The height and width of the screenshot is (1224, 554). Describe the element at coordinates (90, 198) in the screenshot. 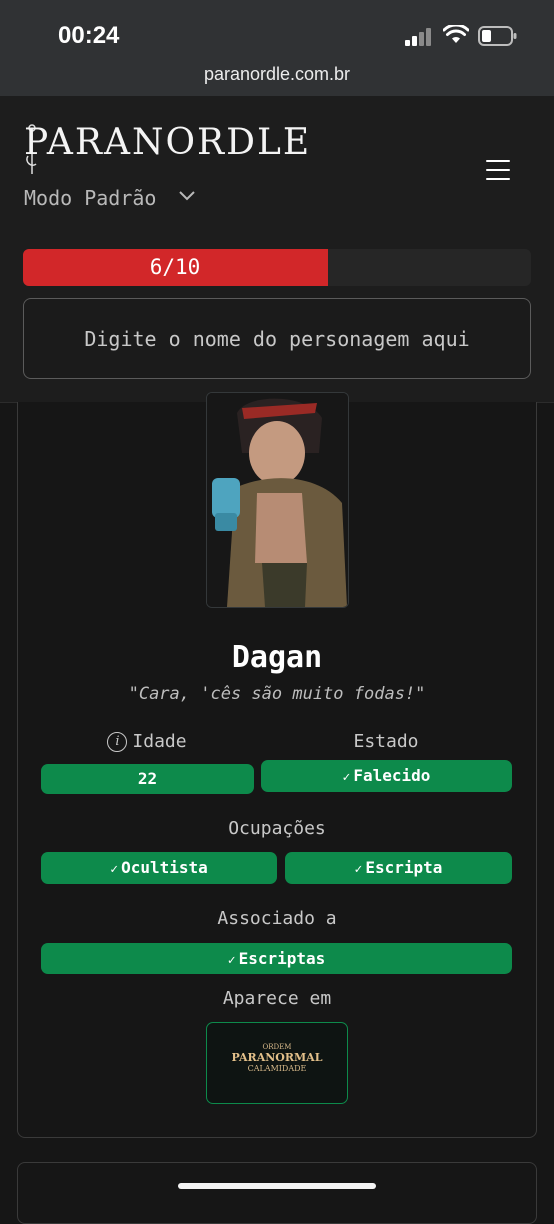

I see `mode-selector: Modo Padrão` at that location.